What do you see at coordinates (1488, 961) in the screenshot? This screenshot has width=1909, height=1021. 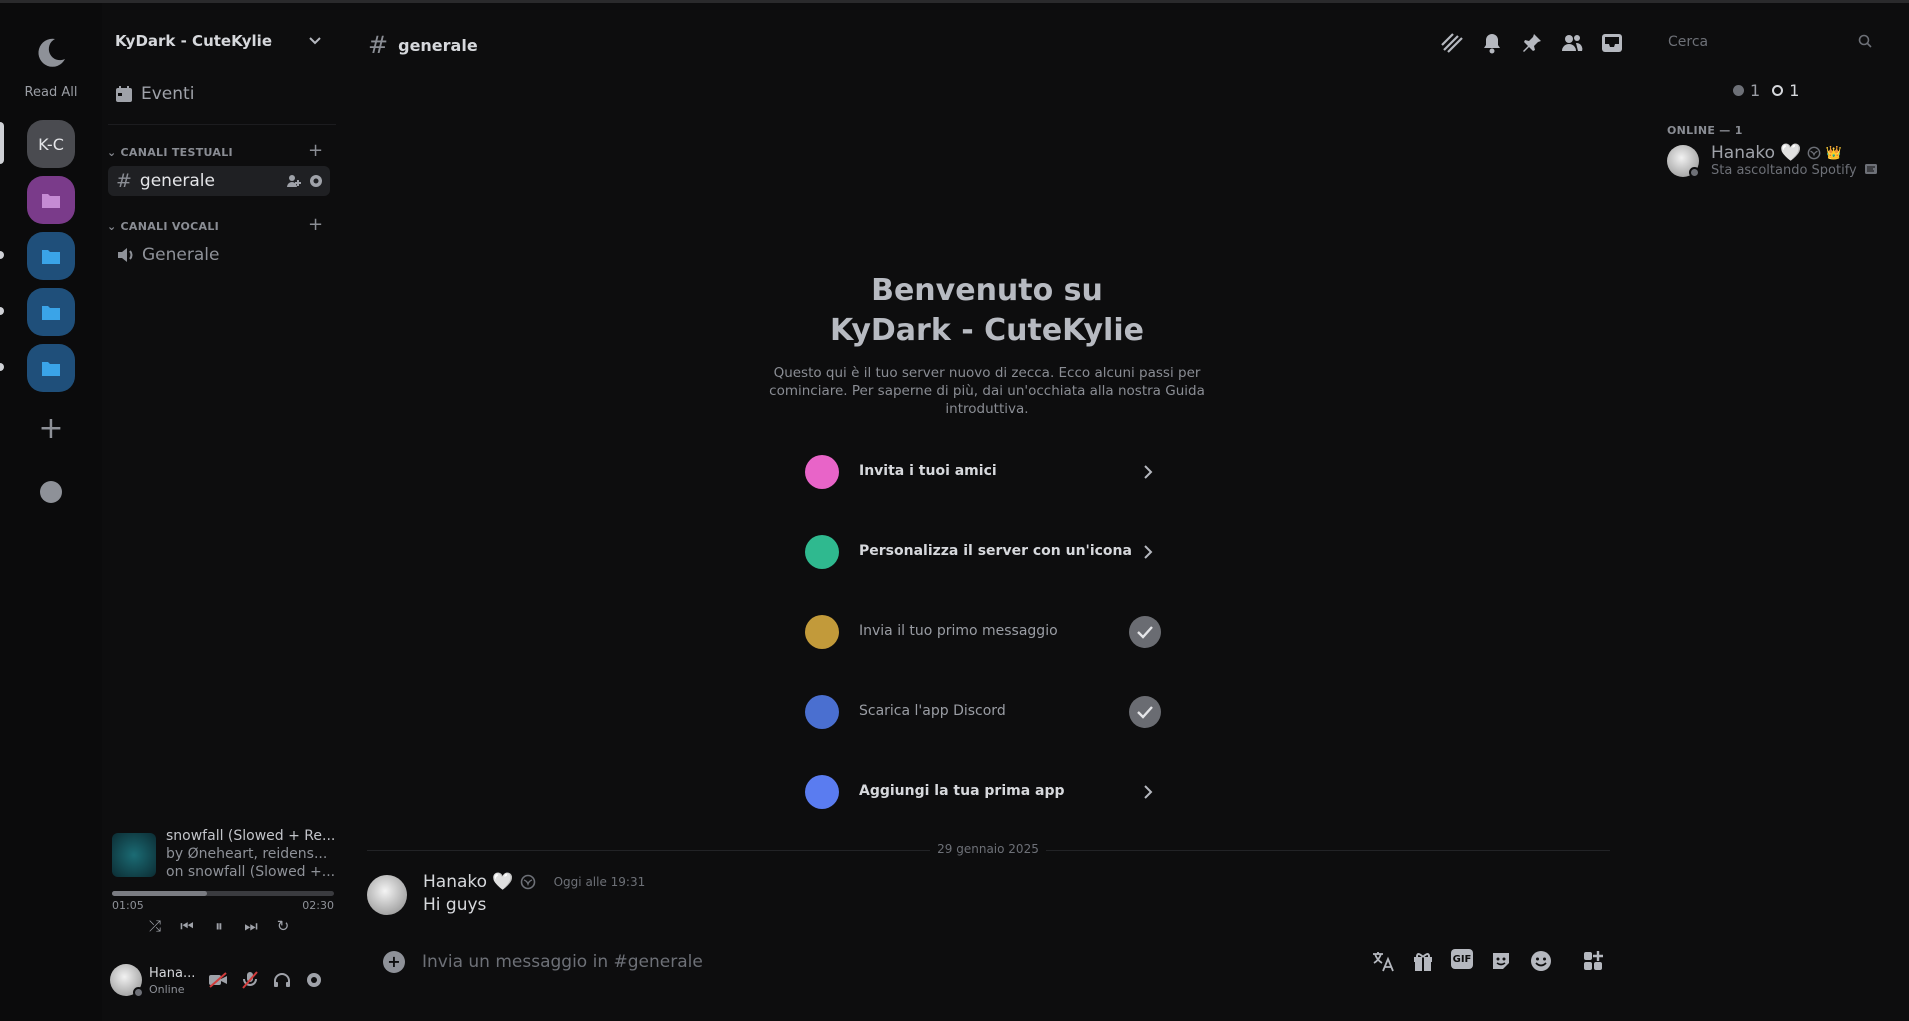 I see `composer-toolbar: GIF` at bounding box center [1488, 961].